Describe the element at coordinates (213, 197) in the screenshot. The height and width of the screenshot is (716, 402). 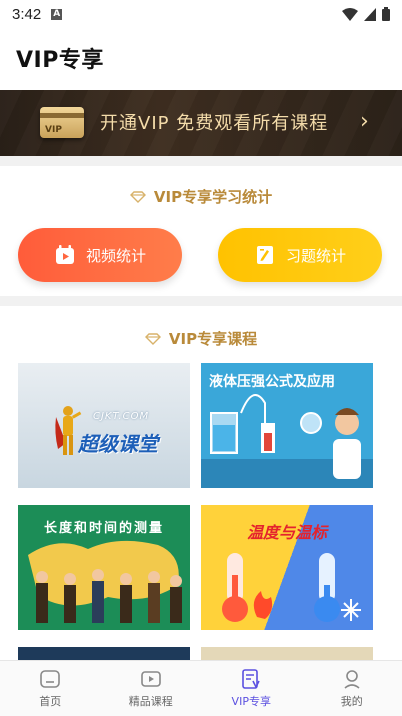
I see `stats-title-label: VIP专享学习统计` at that location.